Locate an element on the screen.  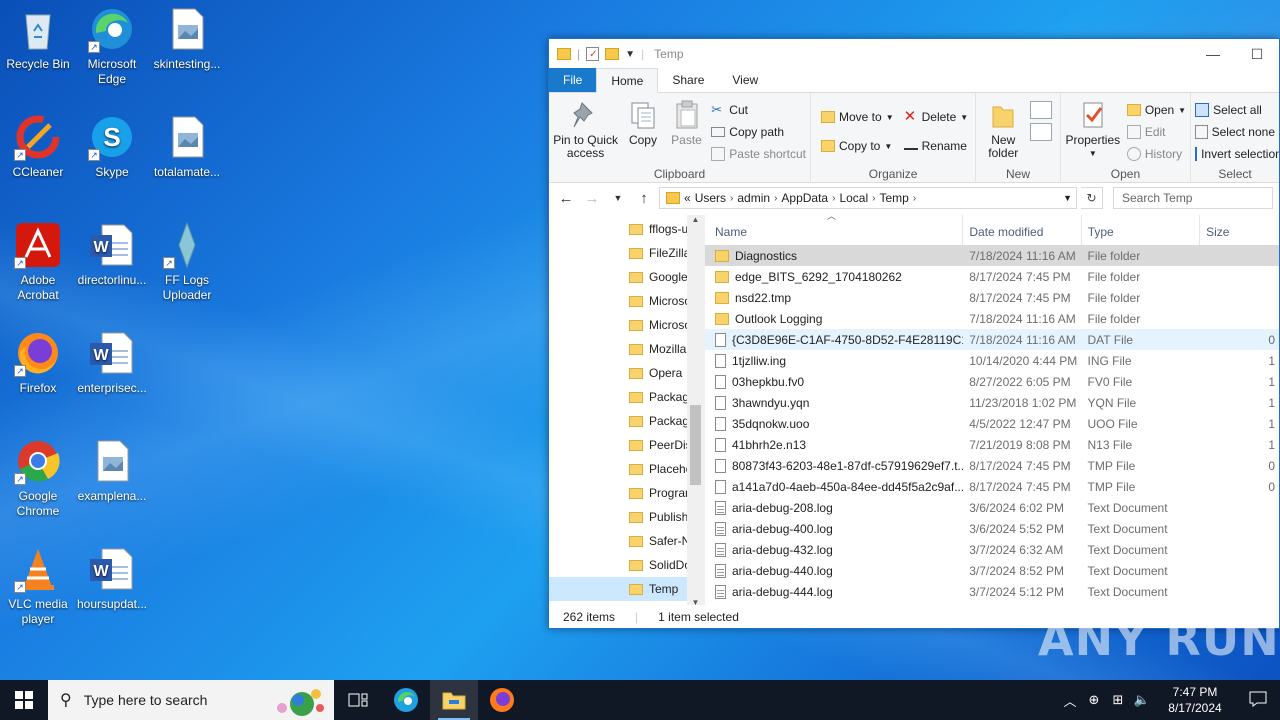
new-folder-quick-icon is located at coordinates (612, 54).